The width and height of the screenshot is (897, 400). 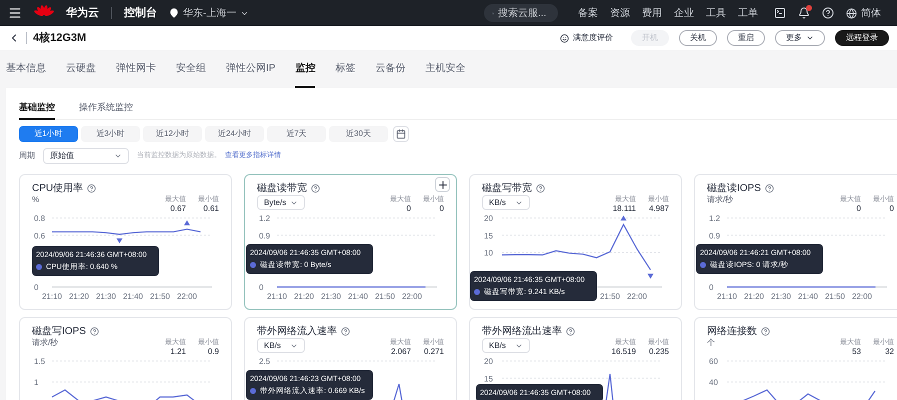 What do you see at coordinates (588, 13) in the screenshot?
I see `nav-link: 备案` at bounding box center [588, 13].